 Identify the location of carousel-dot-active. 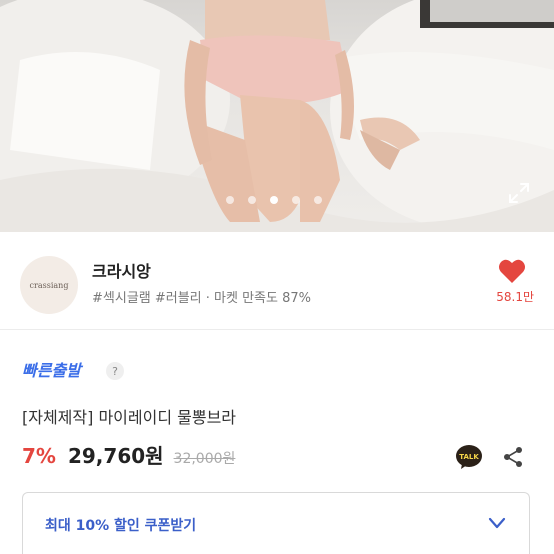
(274, 200).